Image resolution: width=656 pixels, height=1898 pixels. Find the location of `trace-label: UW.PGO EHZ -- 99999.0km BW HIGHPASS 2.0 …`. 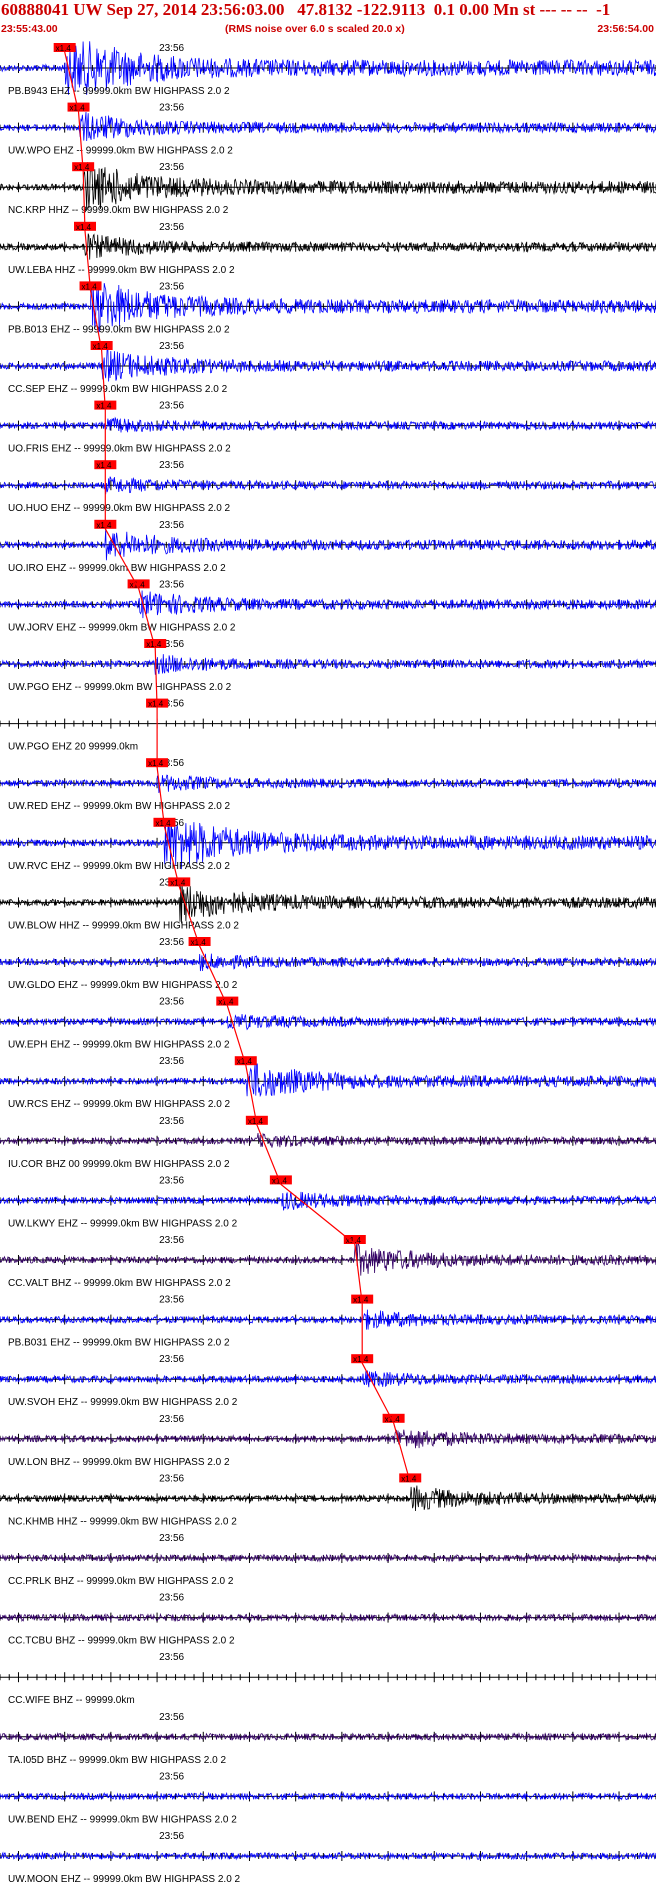

trace-label: UW.PGO EHZ -- 99999.0km BW HIGHPASS 2.0 … is located at coordinates (120, 687).